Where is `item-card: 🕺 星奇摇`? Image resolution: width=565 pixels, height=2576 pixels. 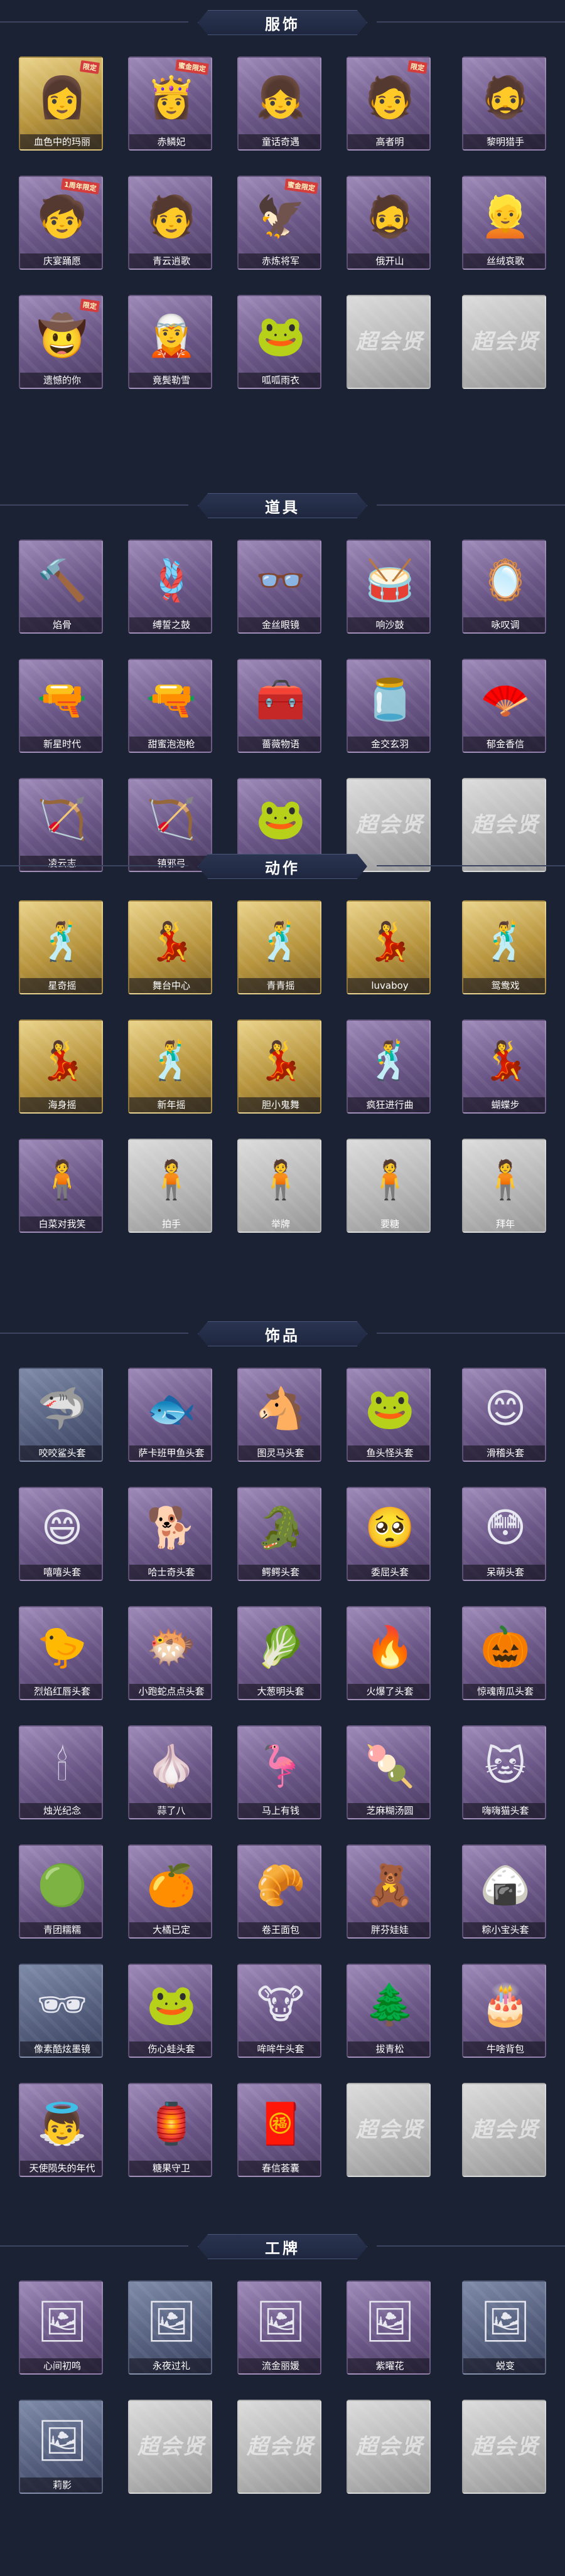 item-card: 🕺 星奇摇 is located at coordinates (61, 954).